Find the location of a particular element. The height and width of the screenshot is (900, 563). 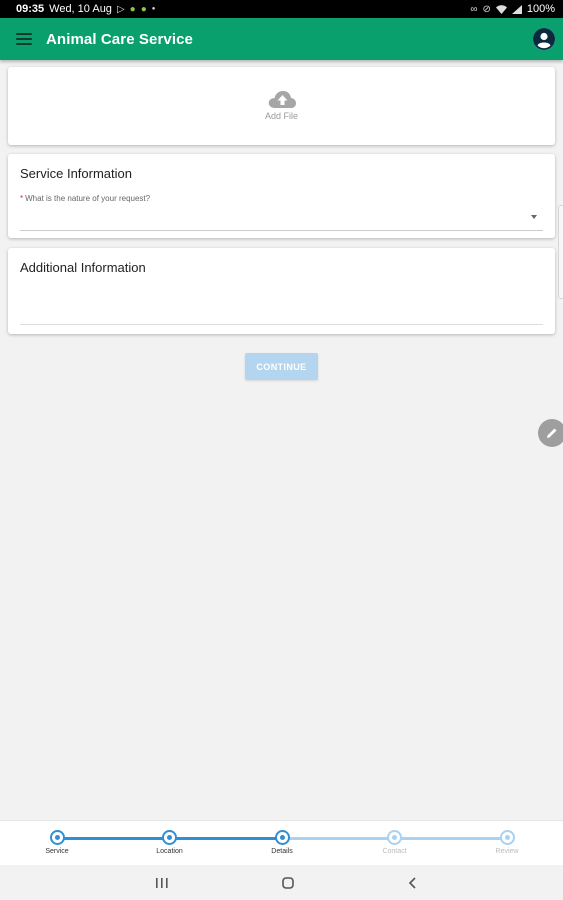

additional-information-title: Additional Information is located at coordinates (83, 267).